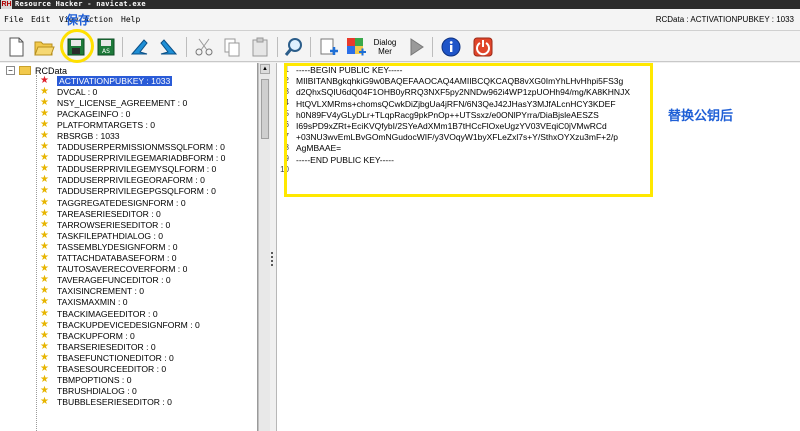 This screenshot has width=800, height=431. I want to click on tree-scrollbar: ▲, so click(264, 247).